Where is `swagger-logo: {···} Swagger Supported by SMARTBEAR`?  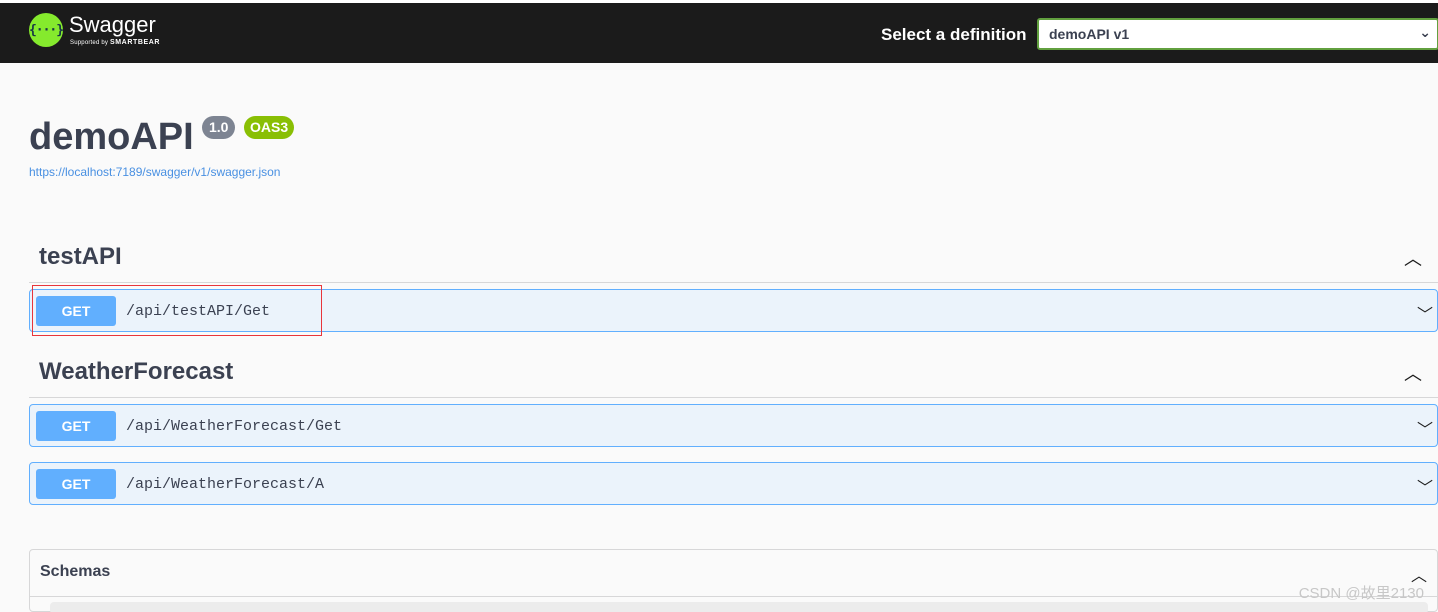 swagger-logo: {···} Swagger Supported by SMARTBEAR is located at coordinates (94, 30).